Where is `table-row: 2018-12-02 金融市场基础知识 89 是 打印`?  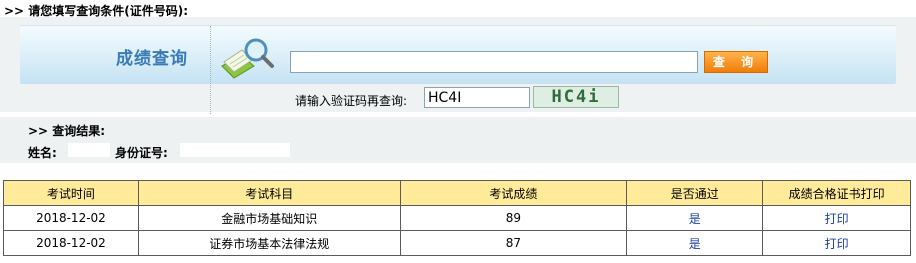 table-row: 2018-12-02 金融市场基础知识 89 是 打印 is located at coordinates (457, 218).